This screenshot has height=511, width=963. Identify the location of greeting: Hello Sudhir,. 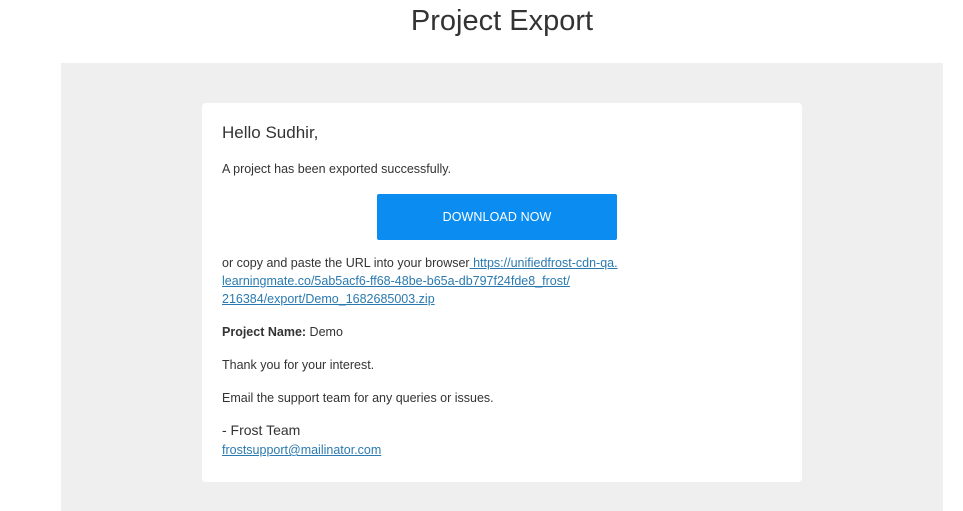
(270, 132).